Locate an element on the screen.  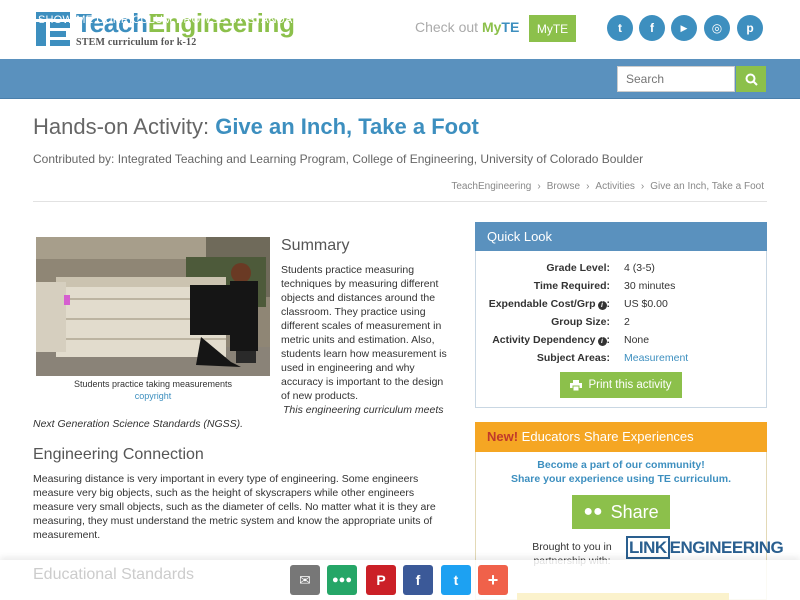
pinterest-glyph: p is located at coordinates (750, 28).